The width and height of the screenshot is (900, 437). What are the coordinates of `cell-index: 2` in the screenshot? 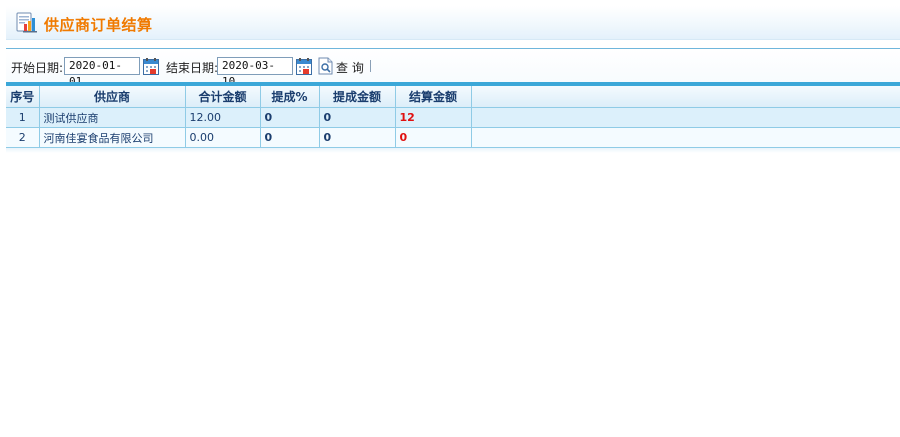 It's located at (23, 137).